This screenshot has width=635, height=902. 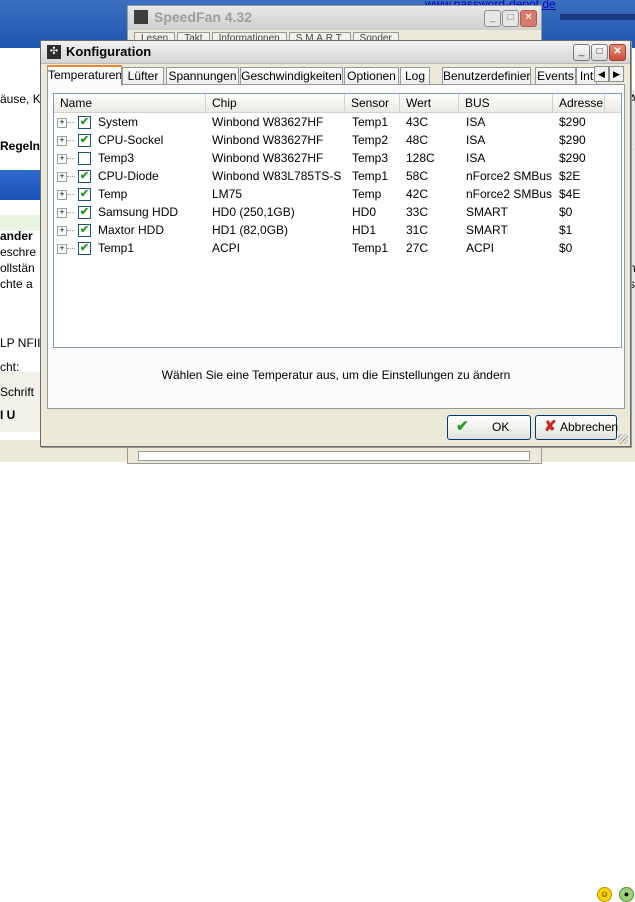 What do you see at coordinates (604, 894) in the screenshot?
I see `smiley-icon: ☺` at bounding box center [604, 894].